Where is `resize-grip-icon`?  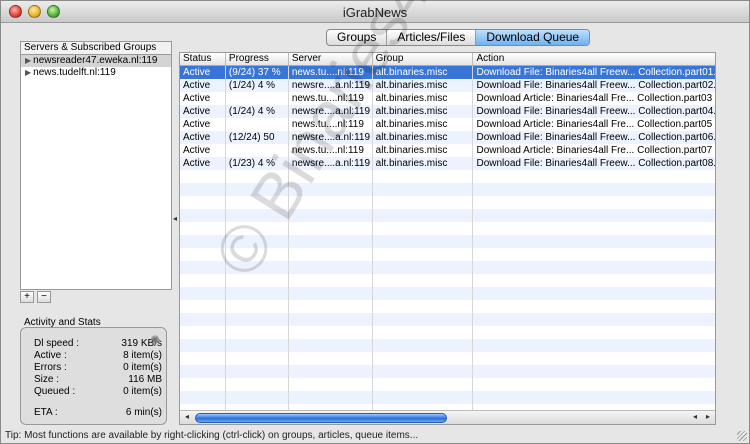
resize-grip-icon is located at coordinates (742, 436).